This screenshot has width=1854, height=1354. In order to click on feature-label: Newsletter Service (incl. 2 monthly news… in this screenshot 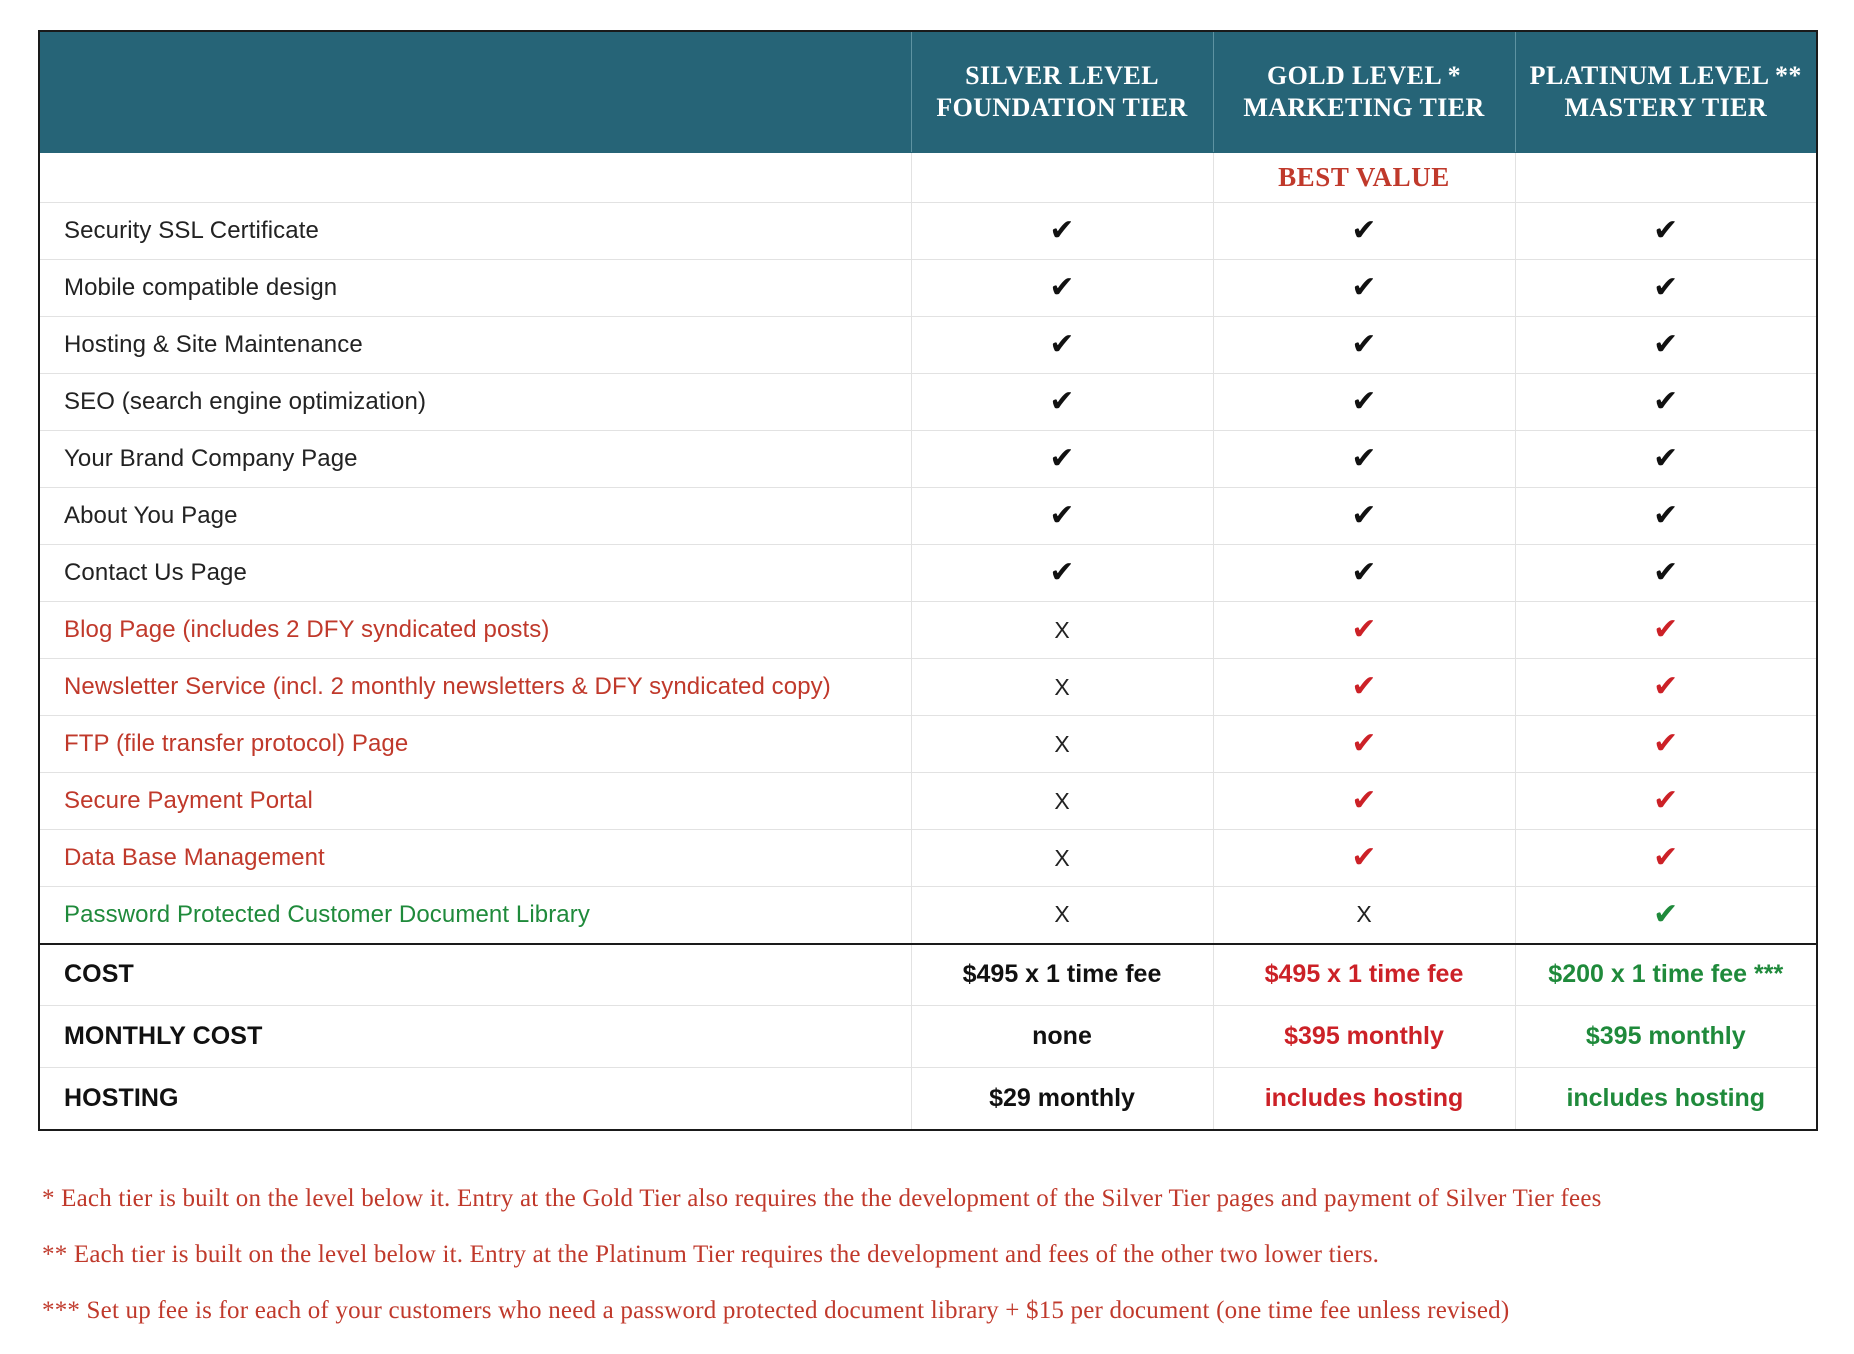, I will do `click(475, 687)`.